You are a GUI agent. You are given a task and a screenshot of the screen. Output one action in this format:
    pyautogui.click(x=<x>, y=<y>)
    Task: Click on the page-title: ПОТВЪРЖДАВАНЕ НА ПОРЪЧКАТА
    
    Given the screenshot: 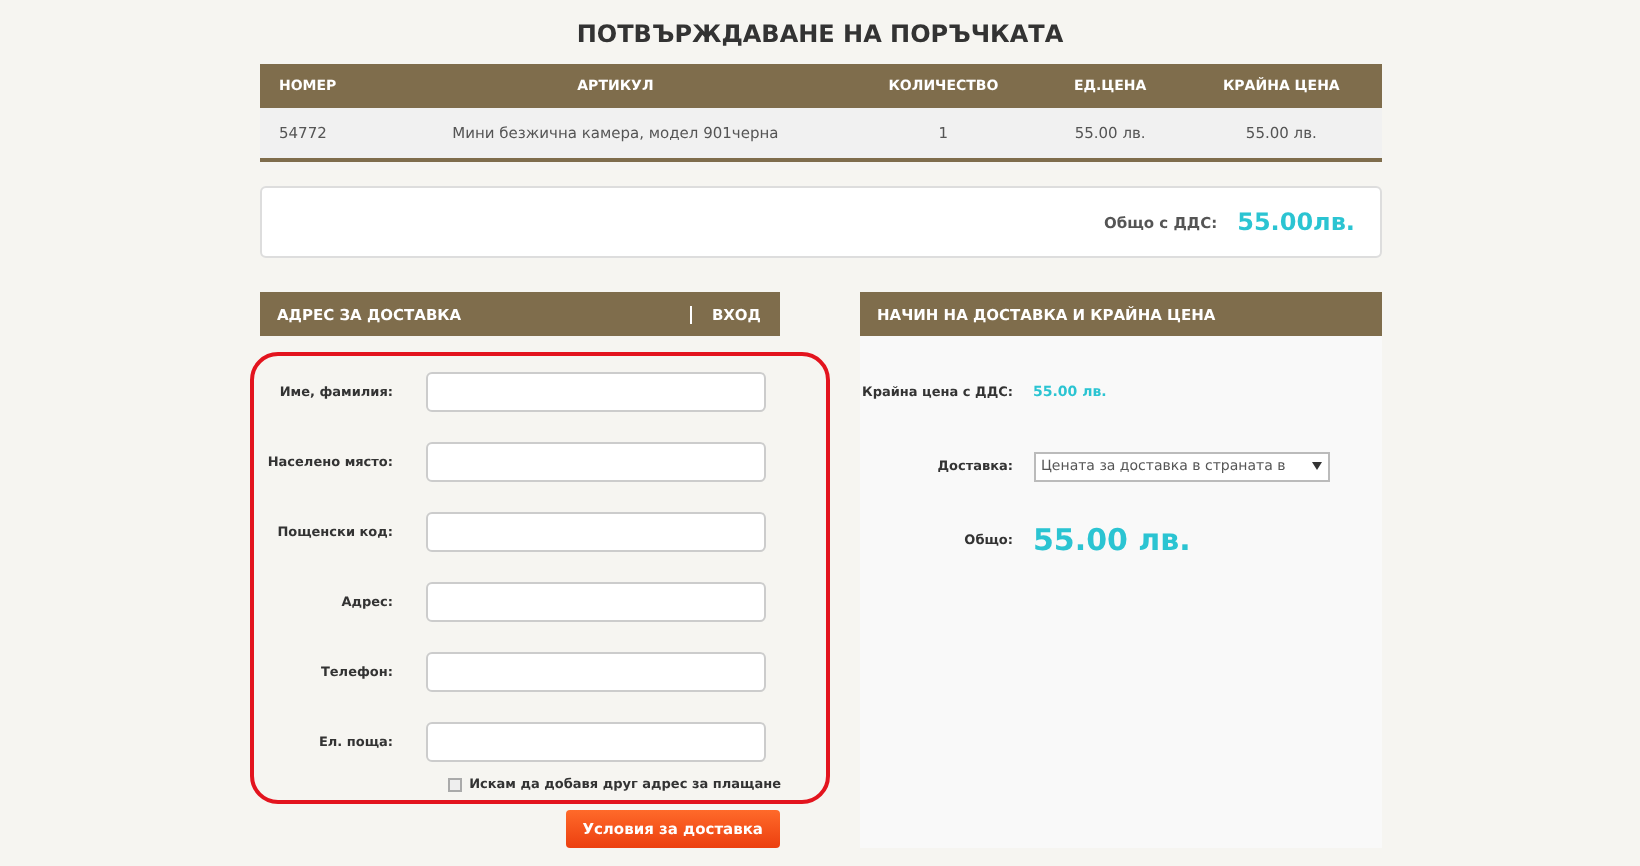 What is the action you would take?
    pyautogui.click(x=820, y=34)
    